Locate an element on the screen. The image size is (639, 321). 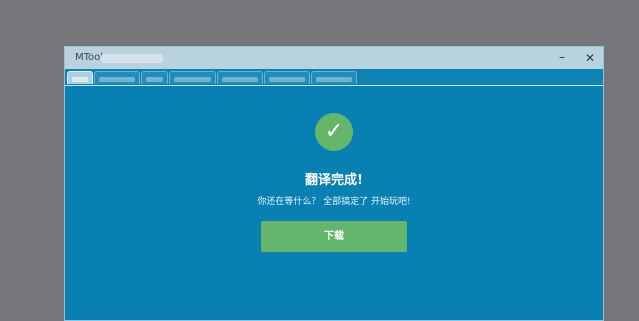
tab-bar is located at coordinates (334, 77).